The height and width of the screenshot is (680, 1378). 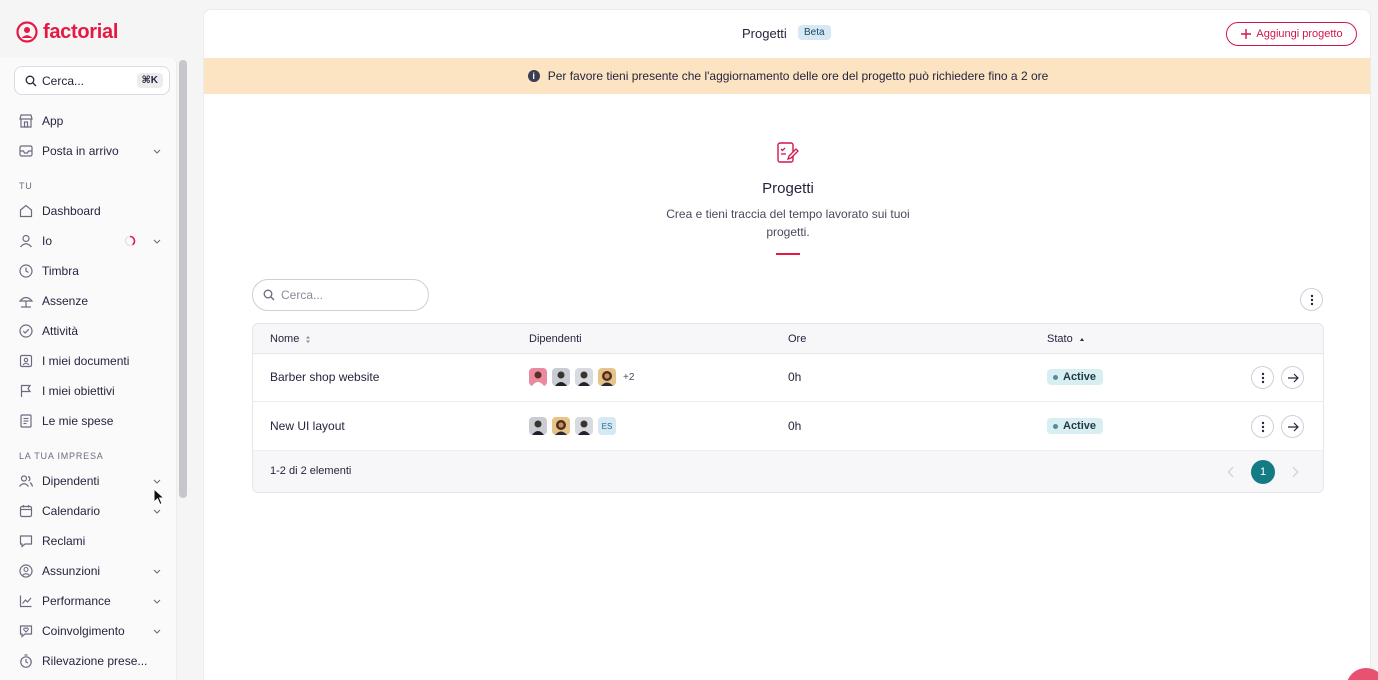 I want to click on sidebar-item-calendar: Calendario, so click(x=90, y=511).